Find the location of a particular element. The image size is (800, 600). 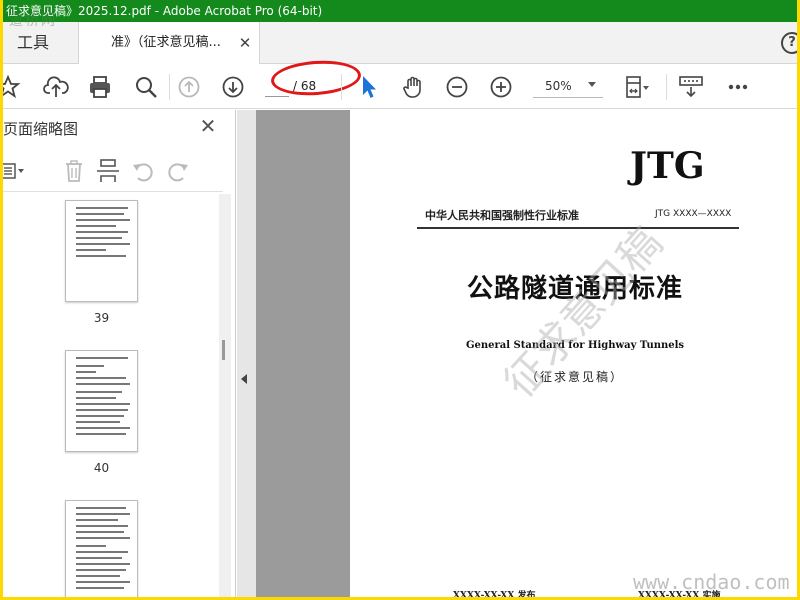

select-cursor-icon is located at coordinates (368, 87).